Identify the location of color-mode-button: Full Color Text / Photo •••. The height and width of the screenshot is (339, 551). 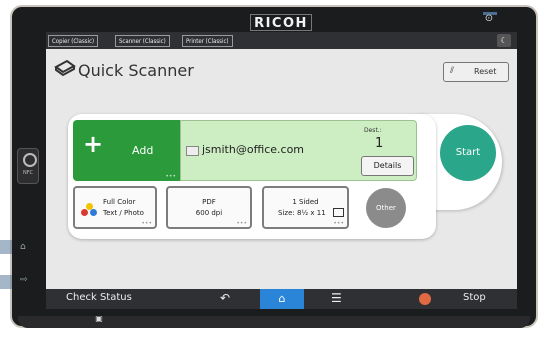
(115, 207).